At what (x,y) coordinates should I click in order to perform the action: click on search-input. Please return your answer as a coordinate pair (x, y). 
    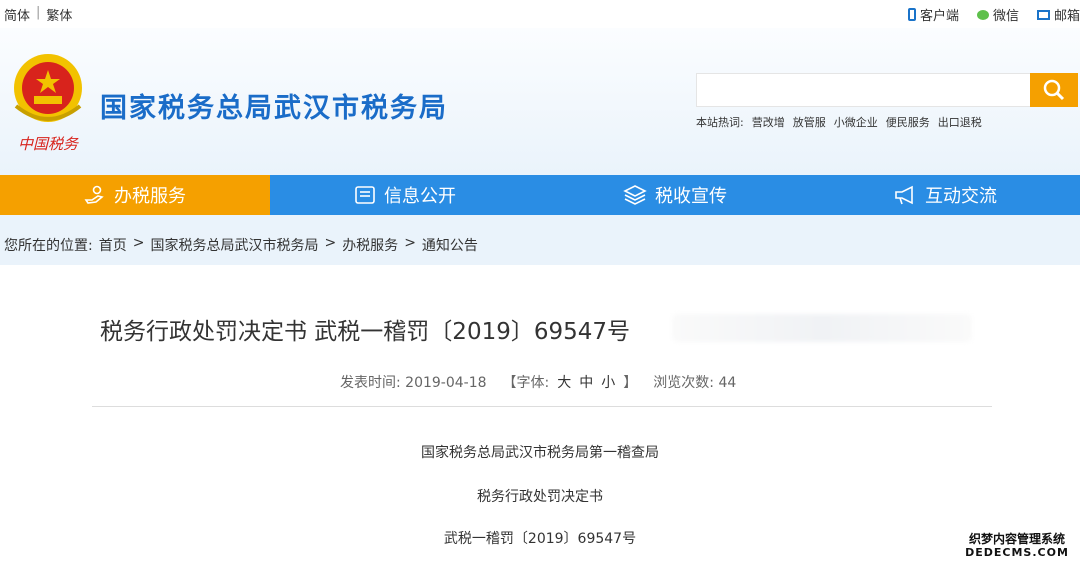
    Looking at the image, I should click on (864, 90).